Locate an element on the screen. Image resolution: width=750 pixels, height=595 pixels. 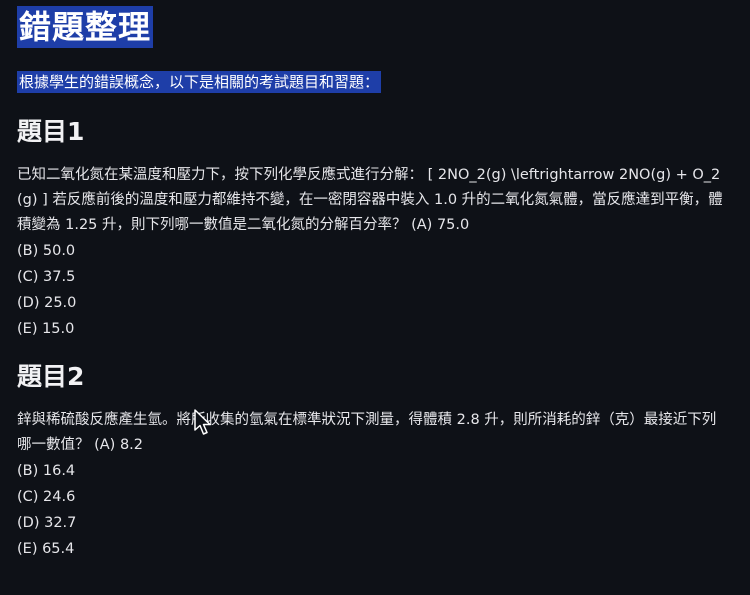
question-1-option-d: (D) 25.0 is located at coordinates (47, 303).